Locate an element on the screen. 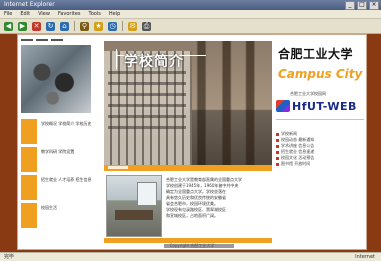  section-divider is located at coordinates (188, 168).